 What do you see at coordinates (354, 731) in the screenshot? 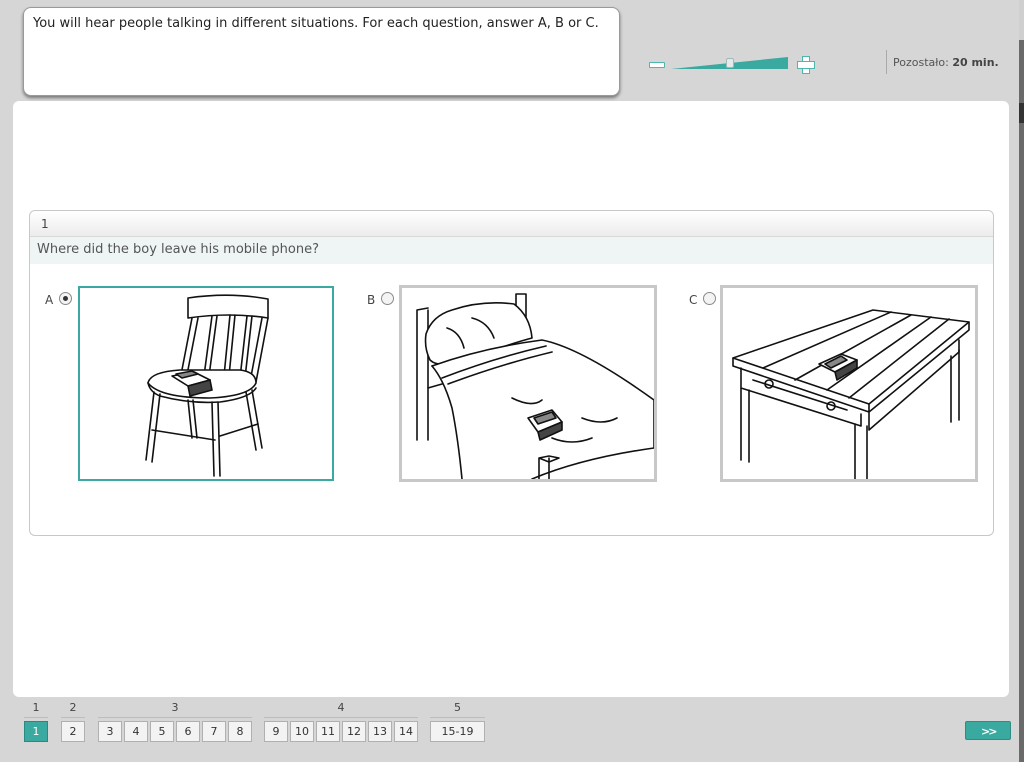
I see `nav-question-12: 12` at bounding box center [354, 731].